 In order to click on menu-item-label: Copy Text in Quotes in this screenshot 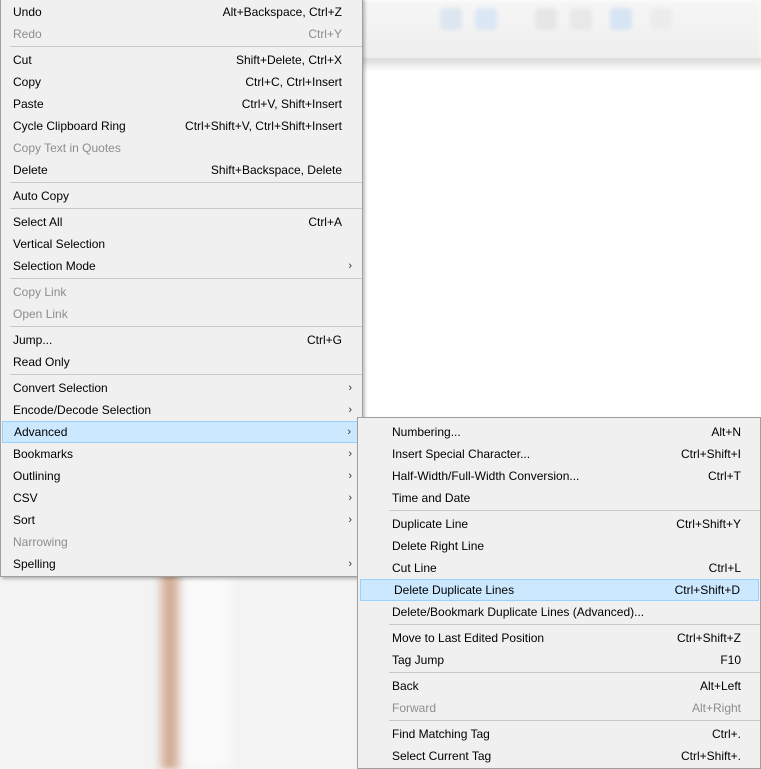, I will do `click(67, 148)`.